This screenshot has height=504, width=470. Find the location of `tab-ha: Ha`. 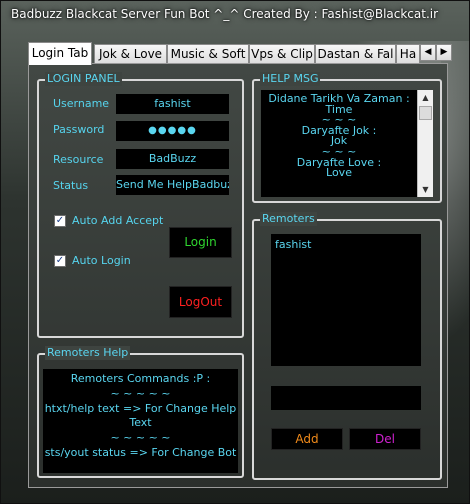

tab-ha: Ha is located at coordinates (408, 54).